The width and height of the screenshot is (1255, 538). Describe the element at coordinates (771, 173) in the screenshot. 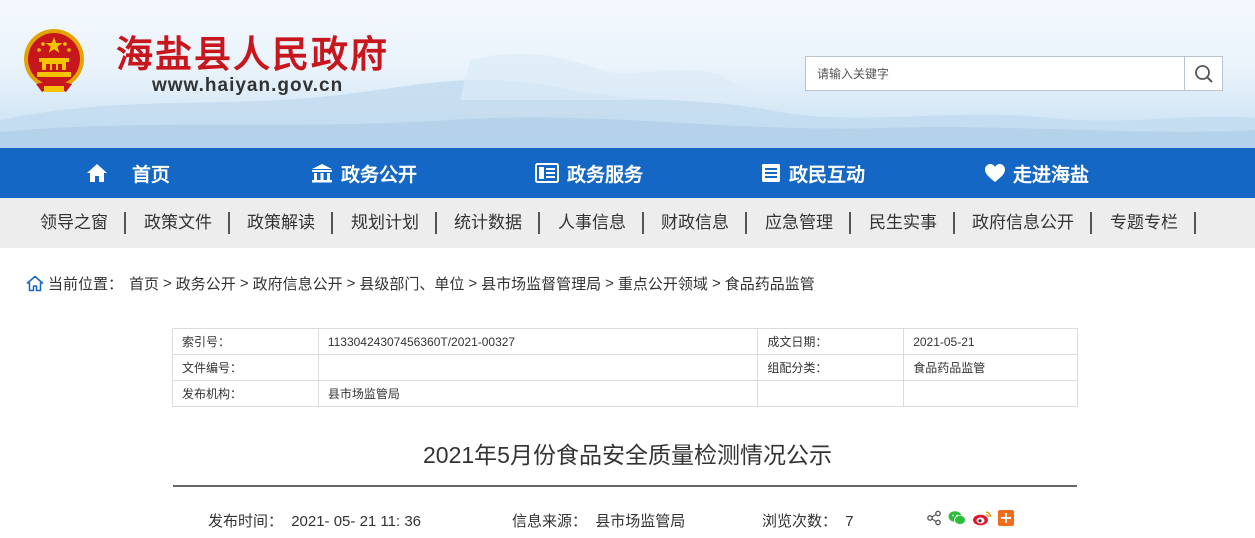

I see `document-list-icon` at that location.